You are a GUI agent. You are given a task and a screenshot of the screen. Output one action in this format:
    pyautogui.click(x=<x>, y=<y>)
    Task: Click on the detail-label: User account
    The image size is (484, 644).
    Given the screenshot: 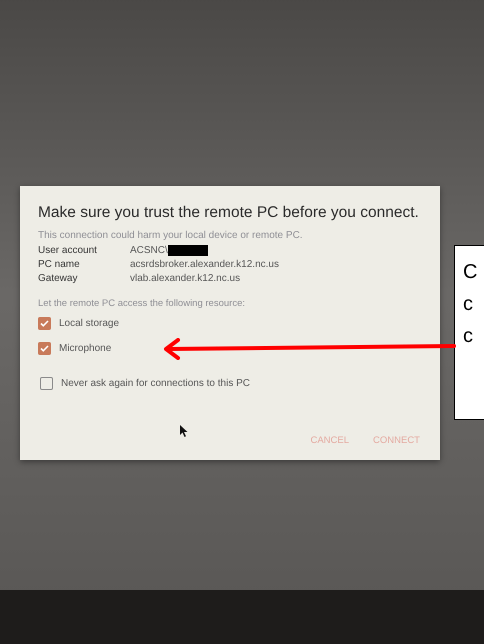 What is the action you would take?
    pyautogui.click(x=68, y=250)
    